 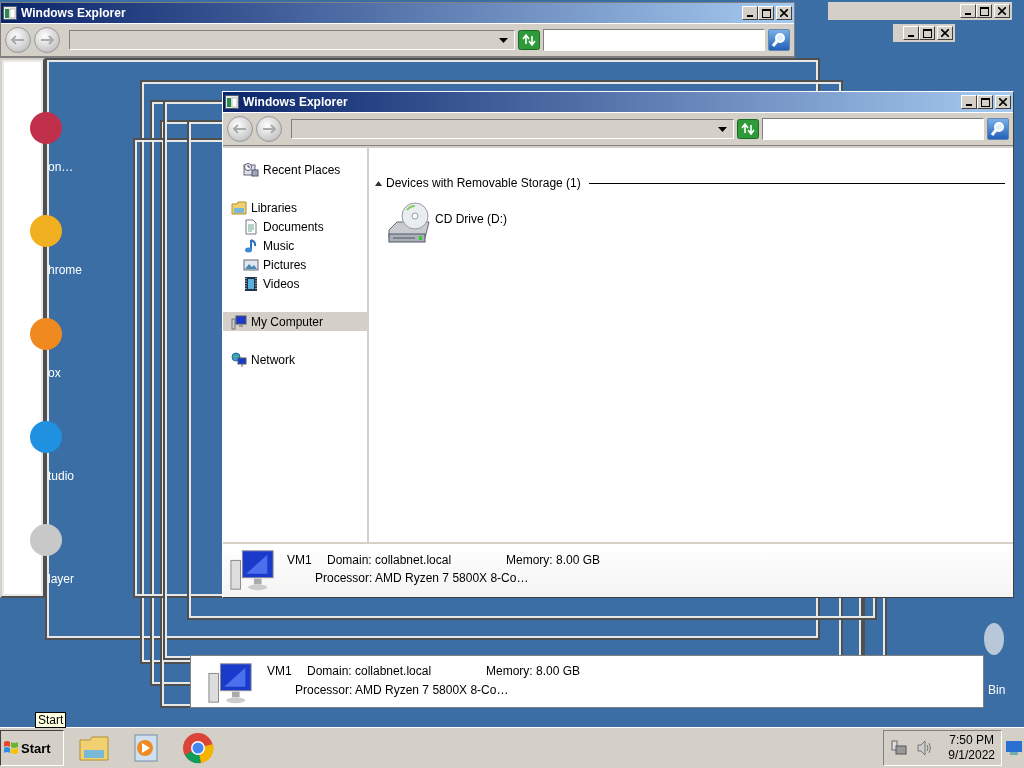 I want to click on sidebar-item: Documents, so click(x=295, y=226).